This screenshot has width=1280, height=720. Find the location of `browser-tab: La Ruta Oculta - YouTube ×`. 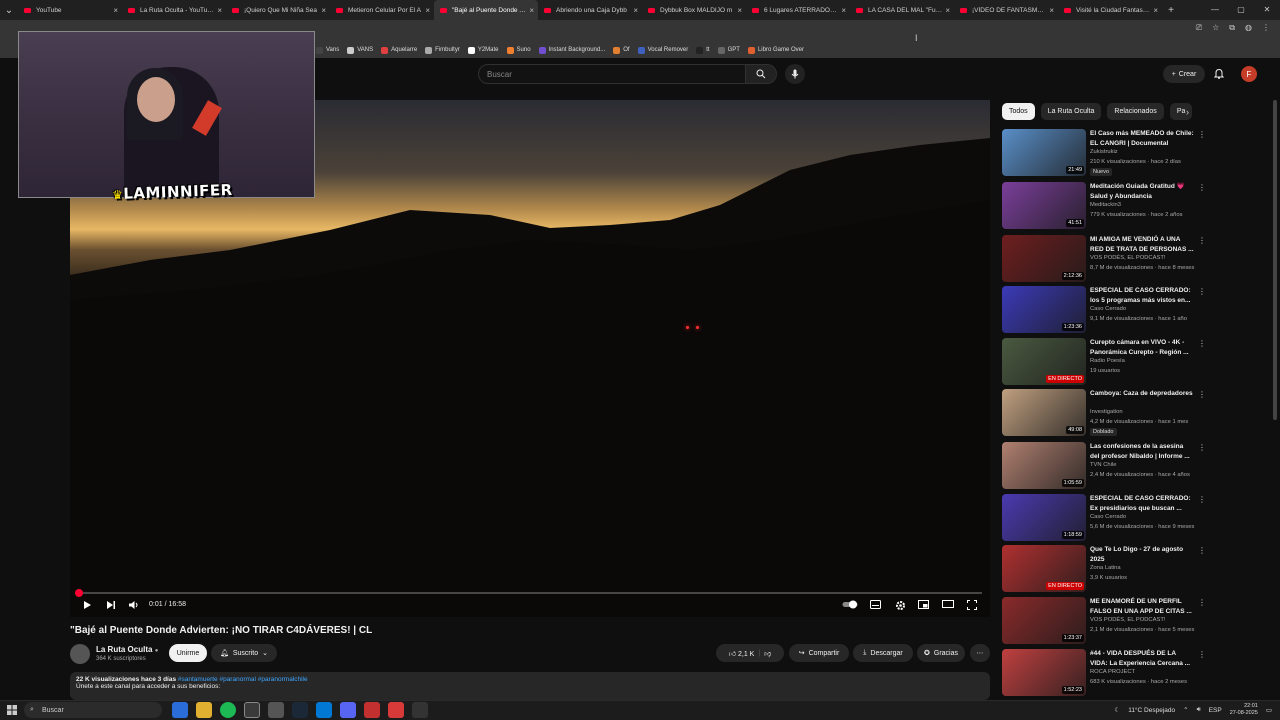

browser-tab: La Ruta Oculta - YouTube × is located at coordinates (174, 10).